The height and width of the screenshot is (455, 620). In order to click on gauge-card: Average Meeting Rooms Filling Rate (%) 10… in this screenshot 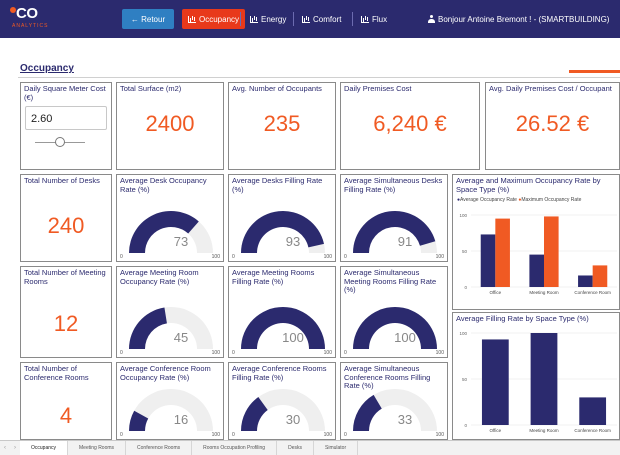, I will do `click(282, 312)`.